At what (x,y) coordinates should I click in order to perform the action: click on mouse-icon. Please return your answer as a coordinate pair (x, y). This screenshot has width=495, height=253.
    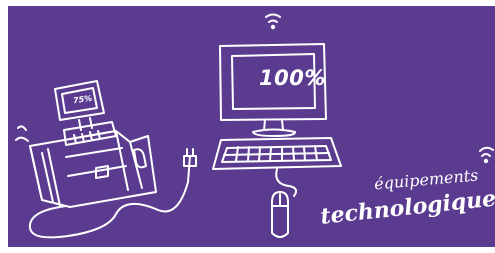
    Looking at the image, I should click on (284, 203).